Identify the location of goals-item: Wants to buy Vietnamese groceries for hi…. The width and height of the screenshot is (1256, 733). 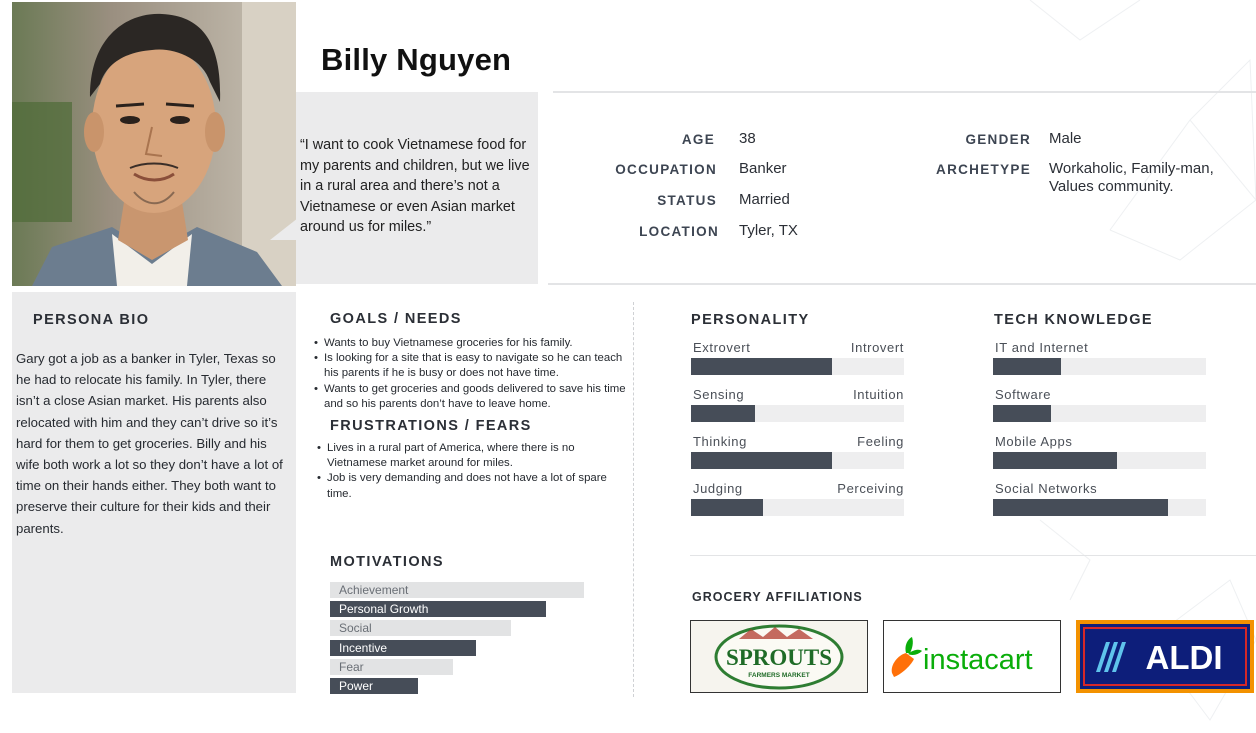
(473, 343).